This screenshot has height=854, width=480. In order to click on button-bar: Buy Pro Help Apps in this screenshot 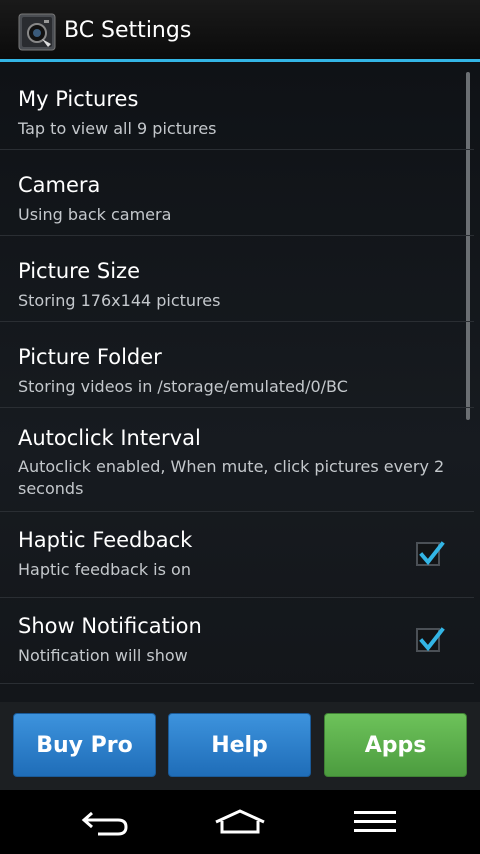, I will do `click(240, 746)`.